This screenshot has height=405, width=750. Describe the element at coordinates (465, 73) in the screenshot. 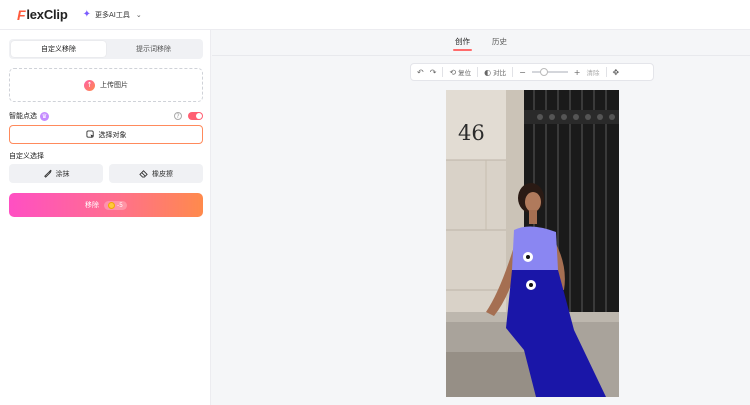

I see `reset-label: 复位` at that location.